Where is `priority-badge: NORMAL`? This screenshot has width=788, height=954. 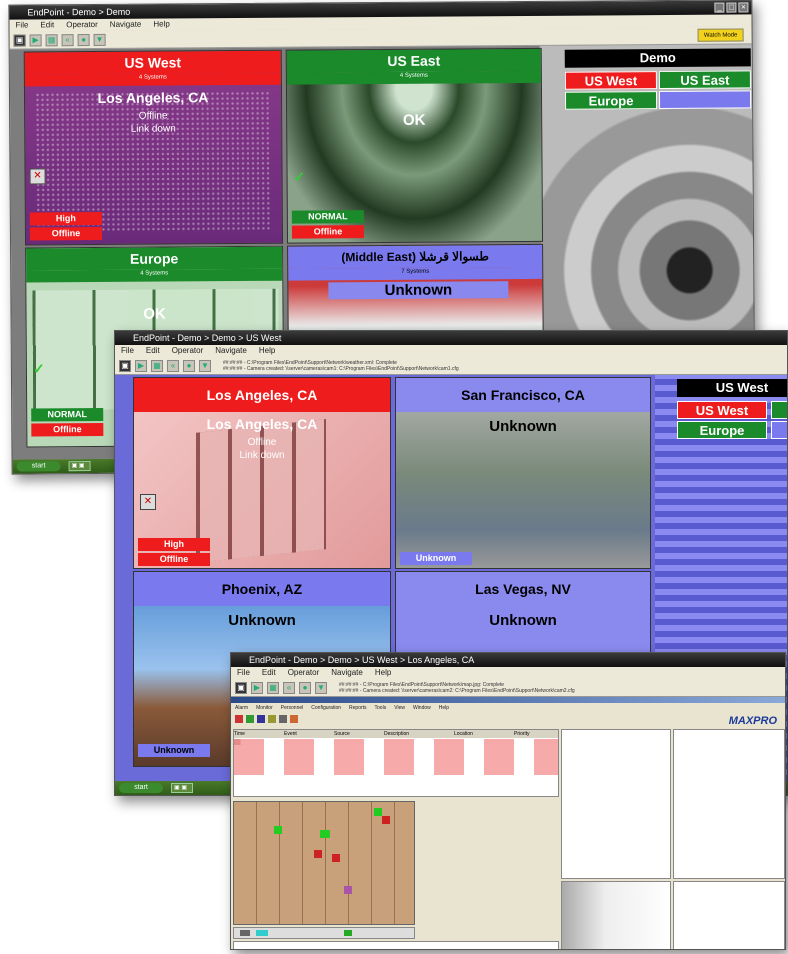
priority-badge: NORMAL is located at coordinates (67, 414).